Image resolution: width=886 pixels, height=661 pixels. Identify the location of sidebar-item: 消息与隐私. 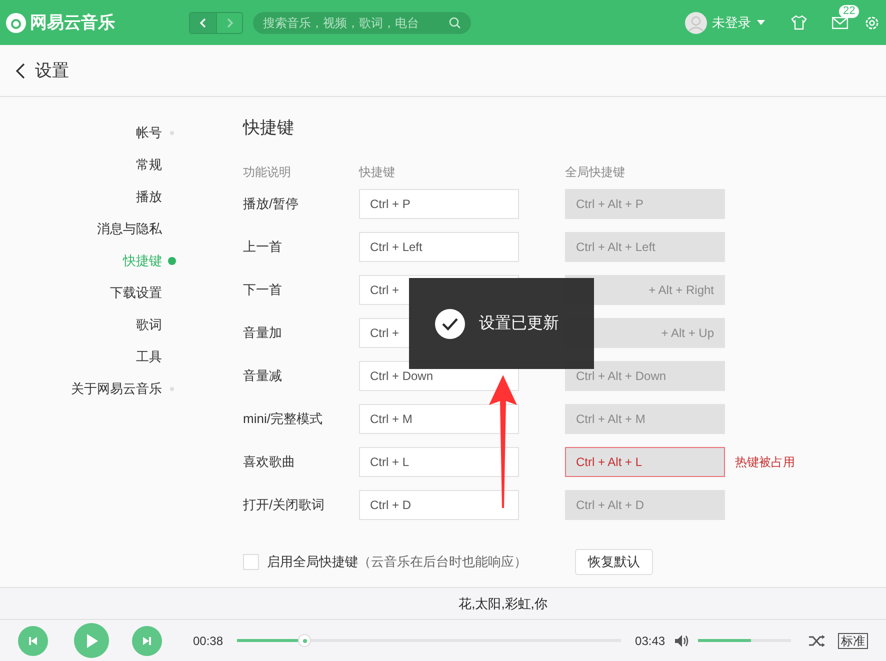
(129, 229).